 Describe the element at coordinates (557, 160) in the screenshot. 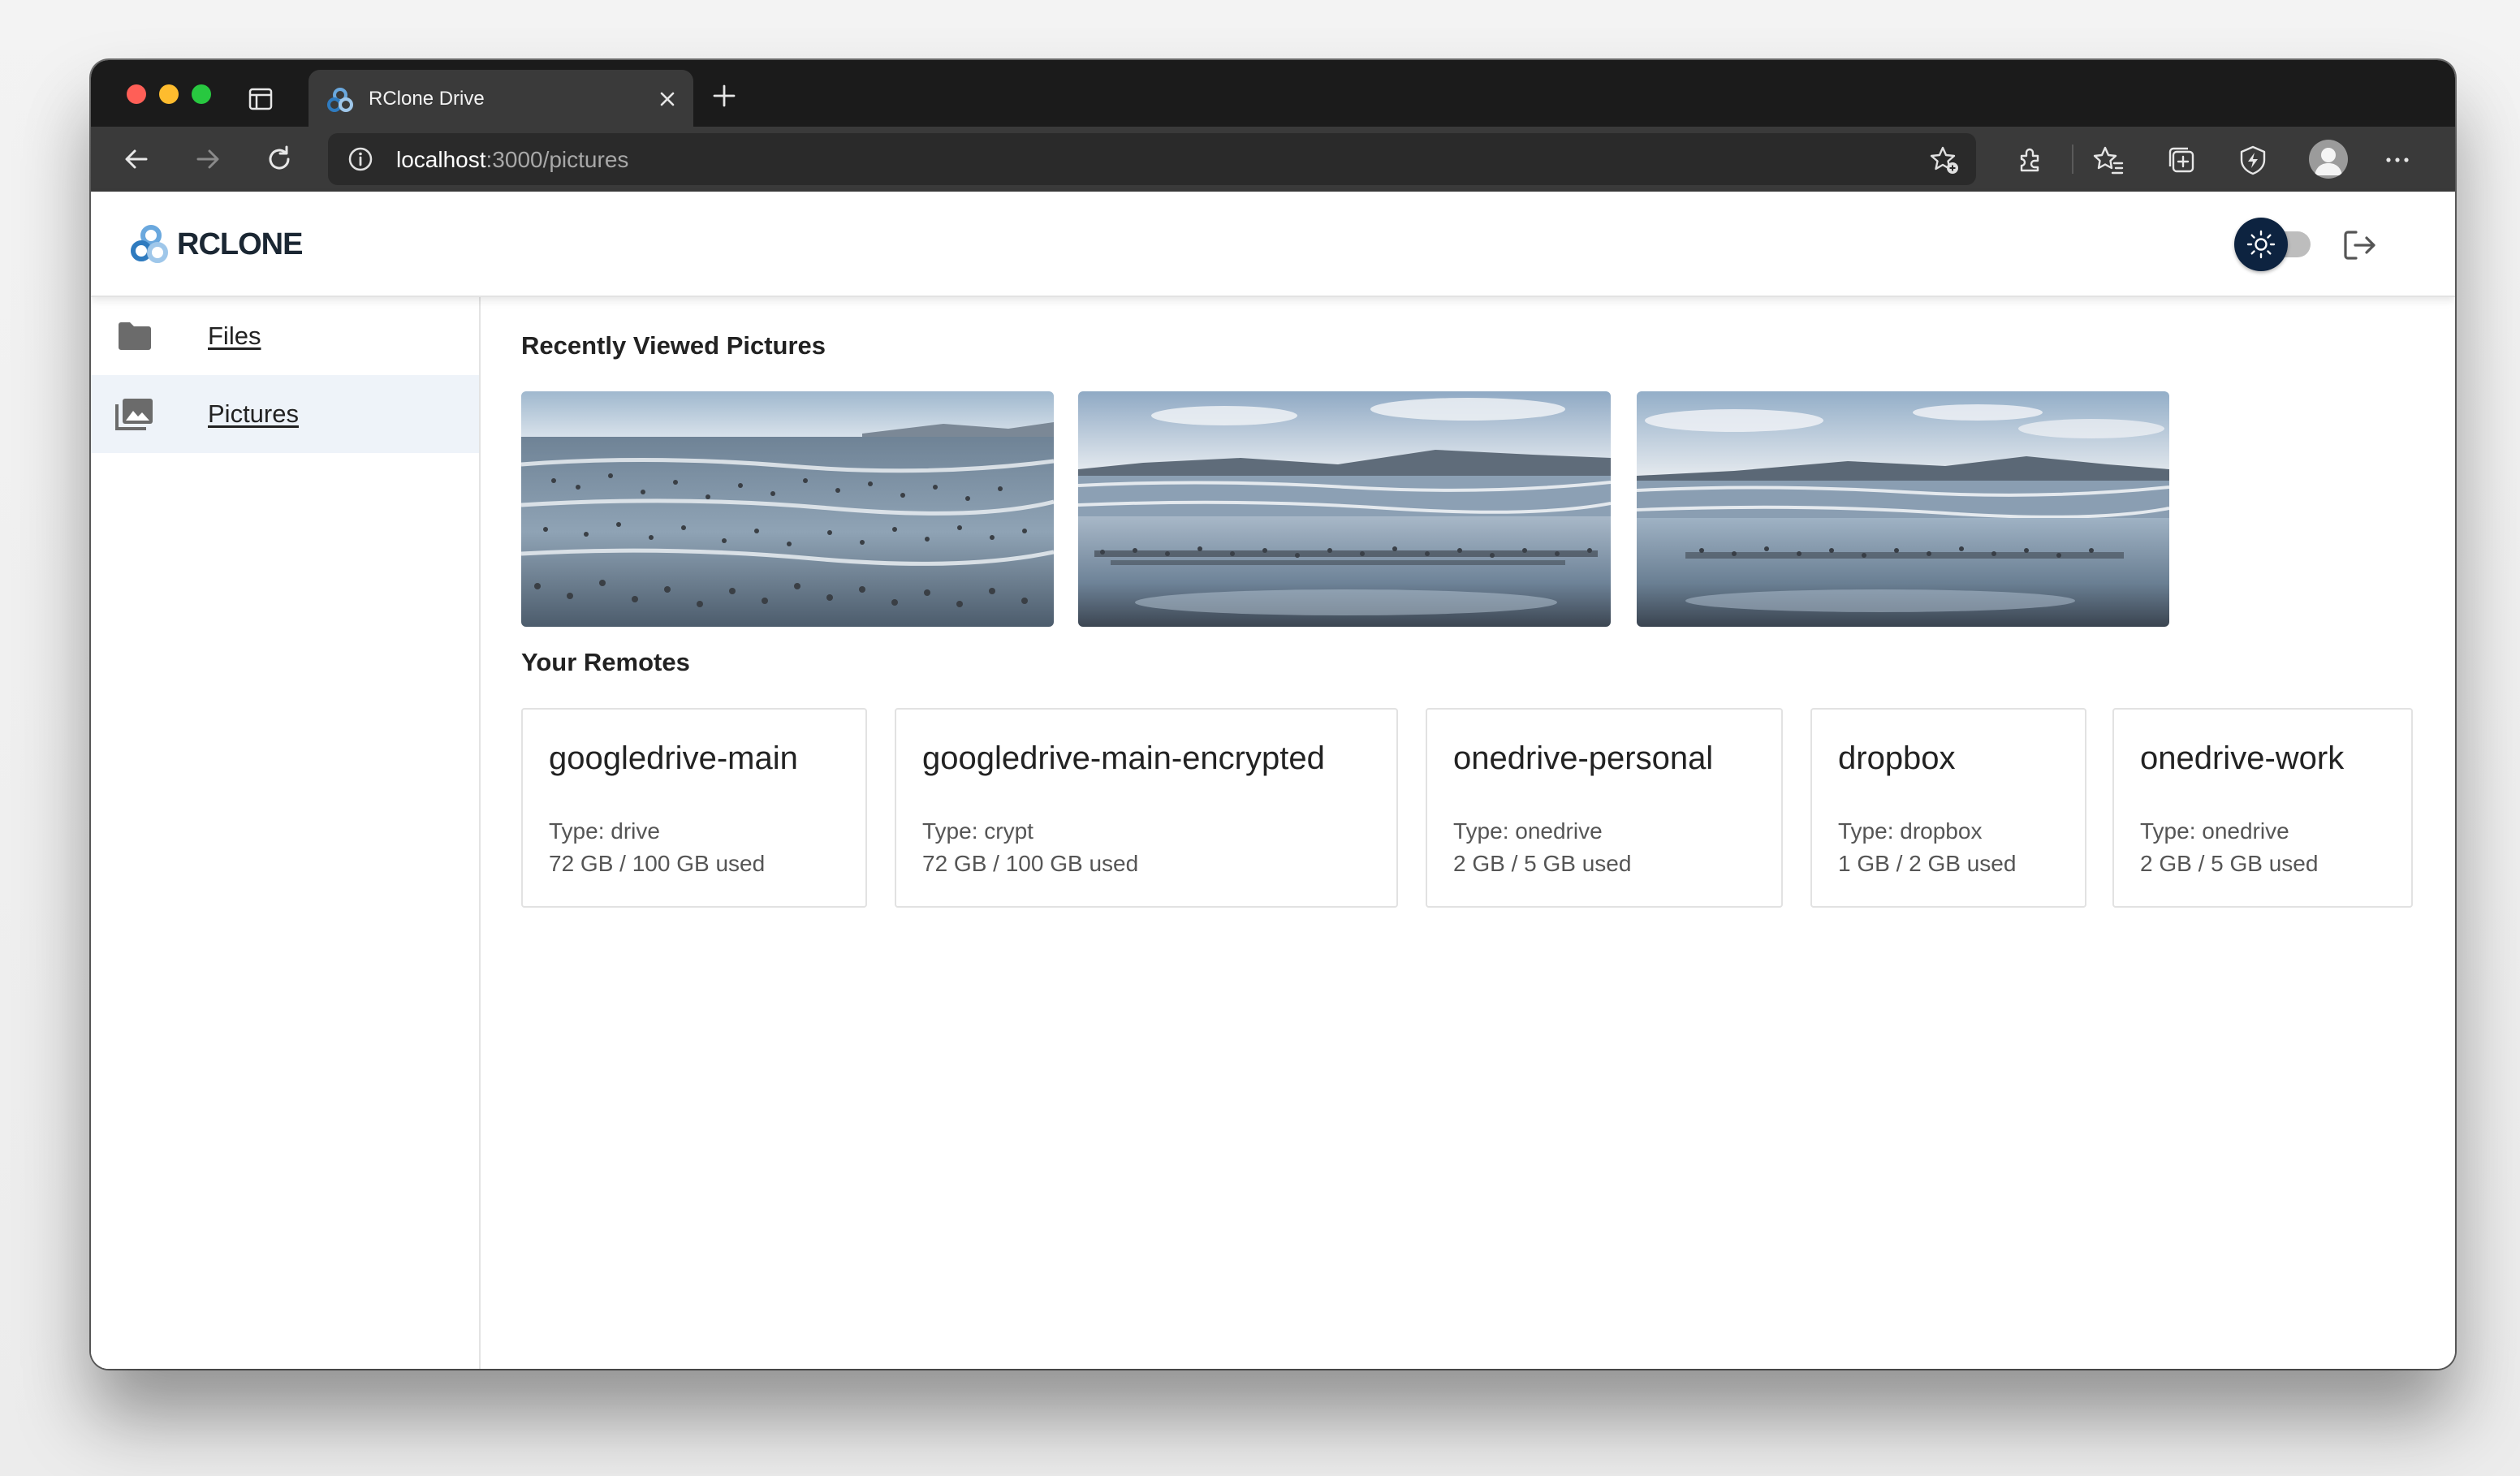

I see `url-path: :3000/pictures` at that location.